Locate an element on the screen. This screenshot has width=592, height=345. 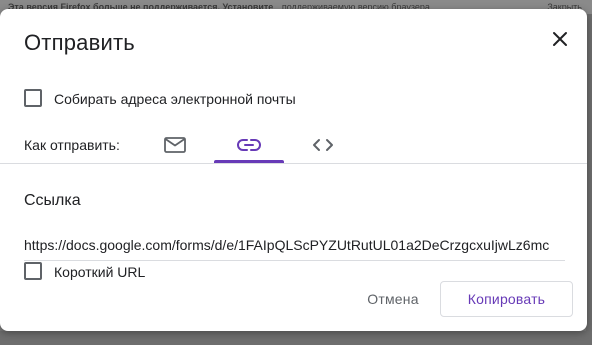
link-section-title: Ссылка is located at coordinates (52, 200).